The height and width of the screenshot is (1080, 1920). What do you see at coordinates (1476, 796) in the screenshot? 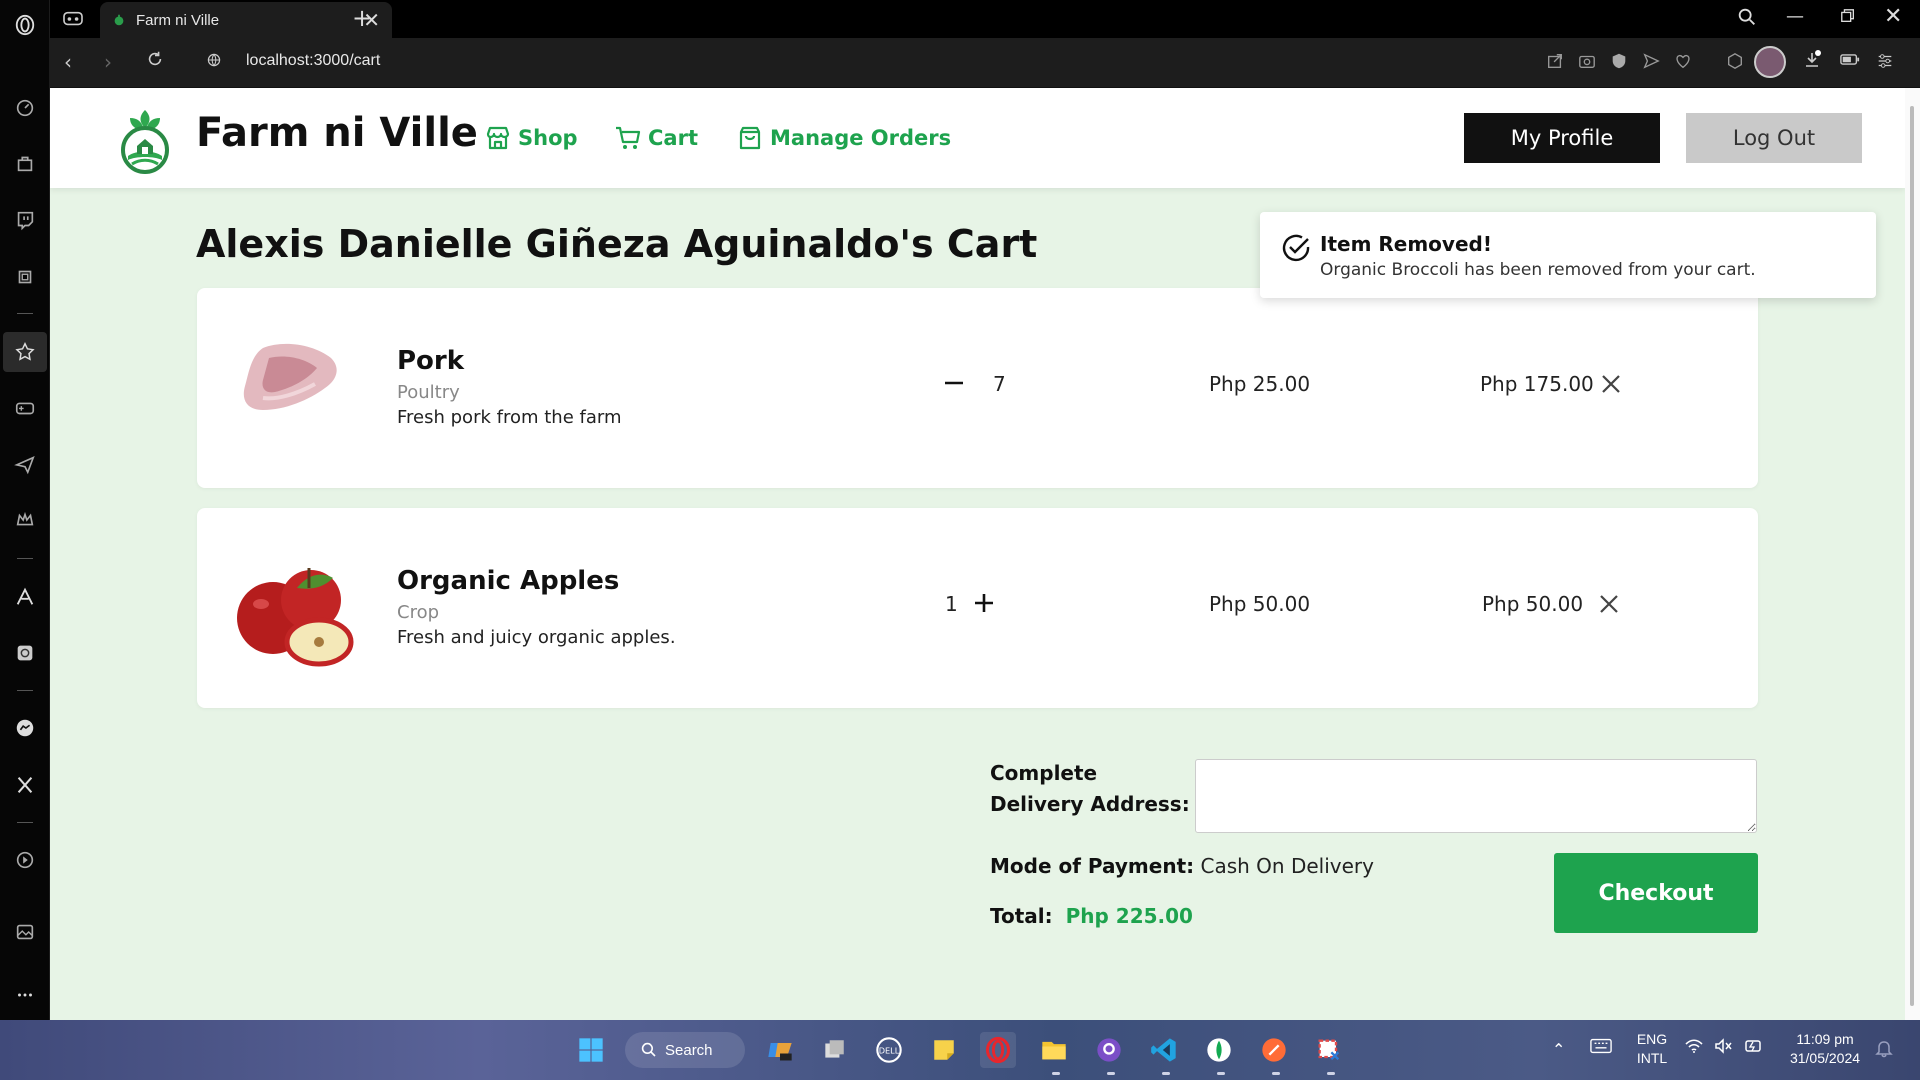
I see `delivery-address-field` at bounding box center [1476, 796].